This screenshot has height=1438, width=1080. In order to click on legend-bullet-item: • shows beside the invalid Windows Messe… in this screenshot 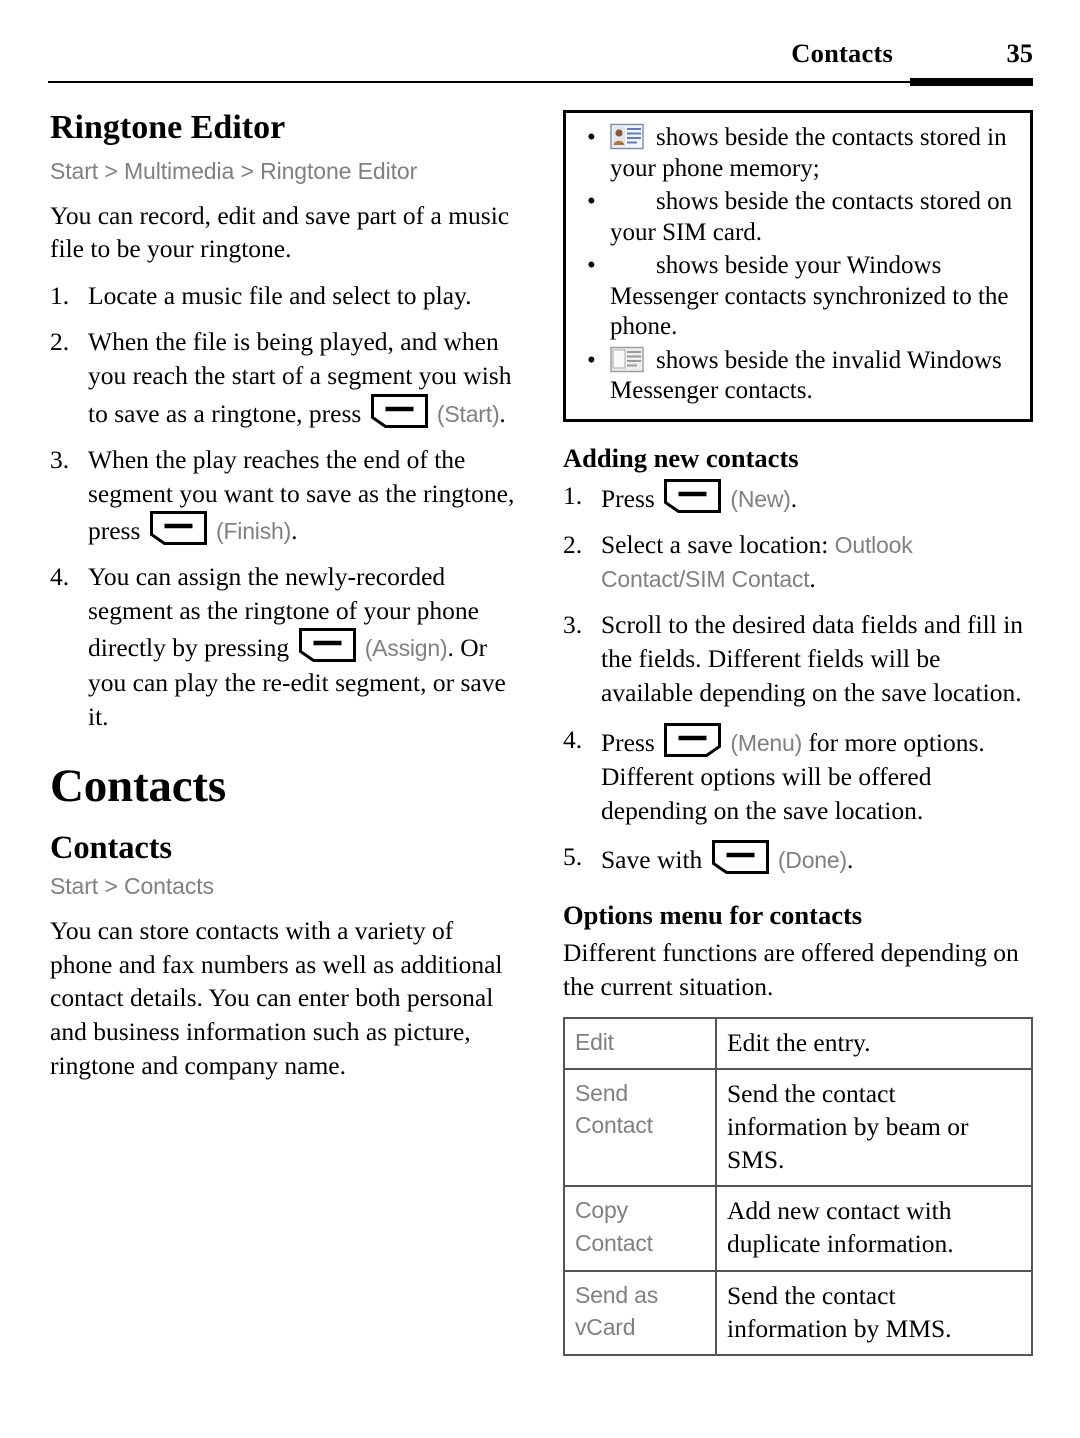, I will do `click(798, 376)`.